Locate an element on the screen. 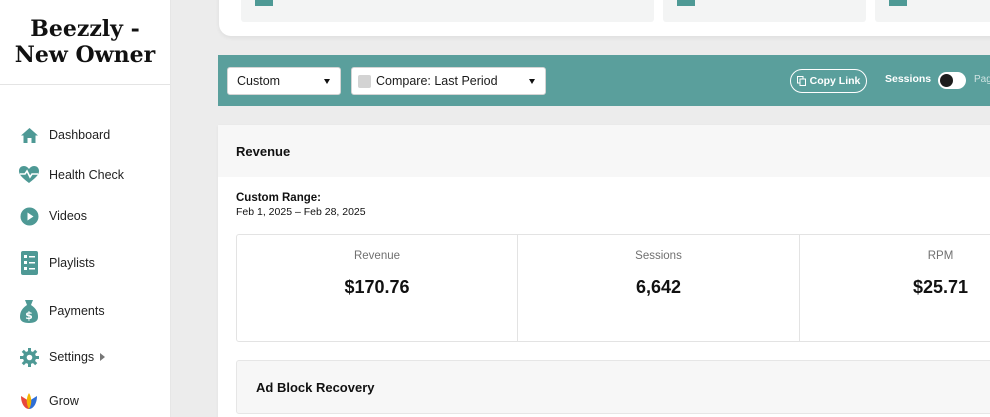  toggle-knob is located at coordinates (946, 80).